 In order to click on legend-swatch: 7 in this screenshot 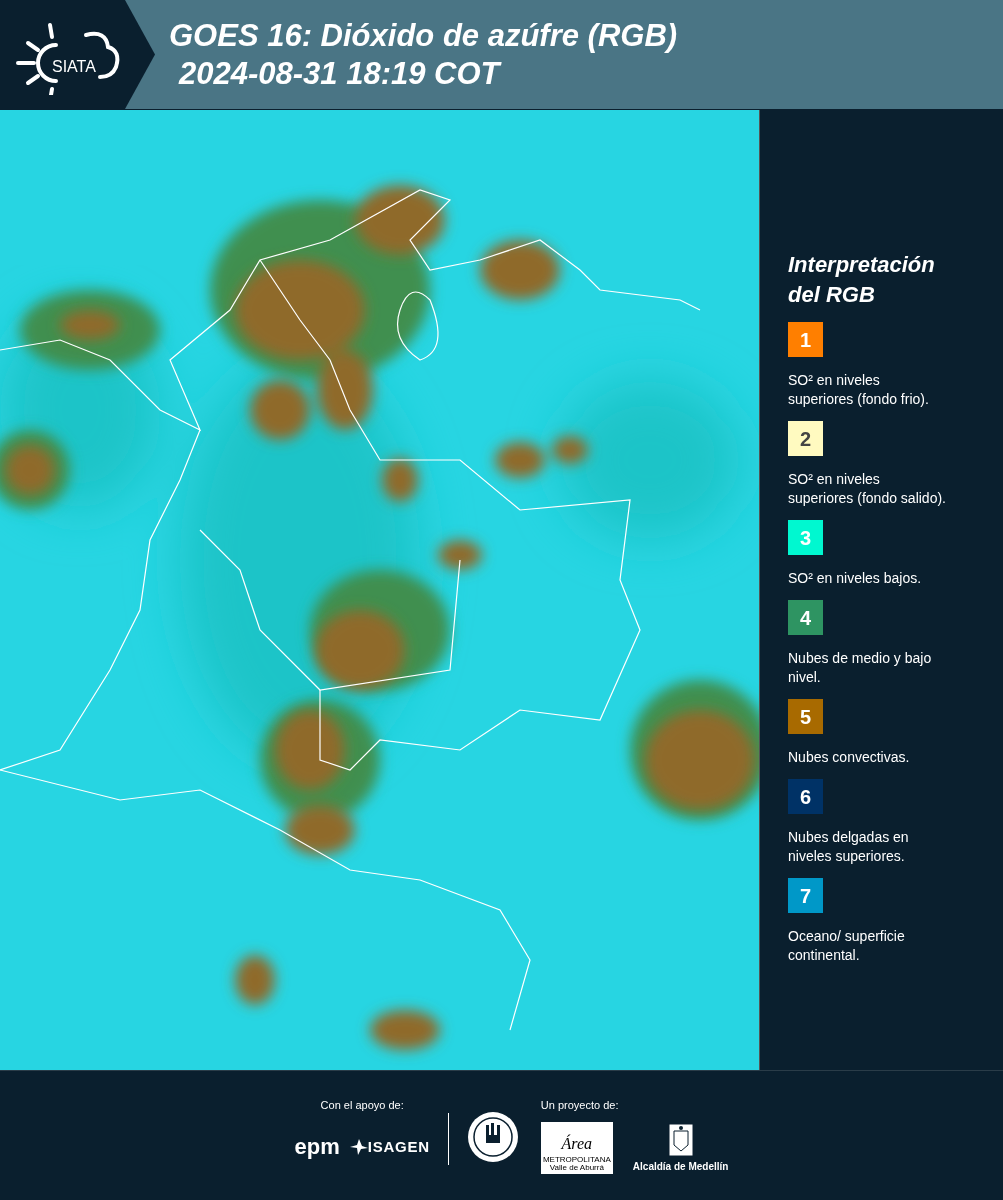, I will do `click(805, 895)`.